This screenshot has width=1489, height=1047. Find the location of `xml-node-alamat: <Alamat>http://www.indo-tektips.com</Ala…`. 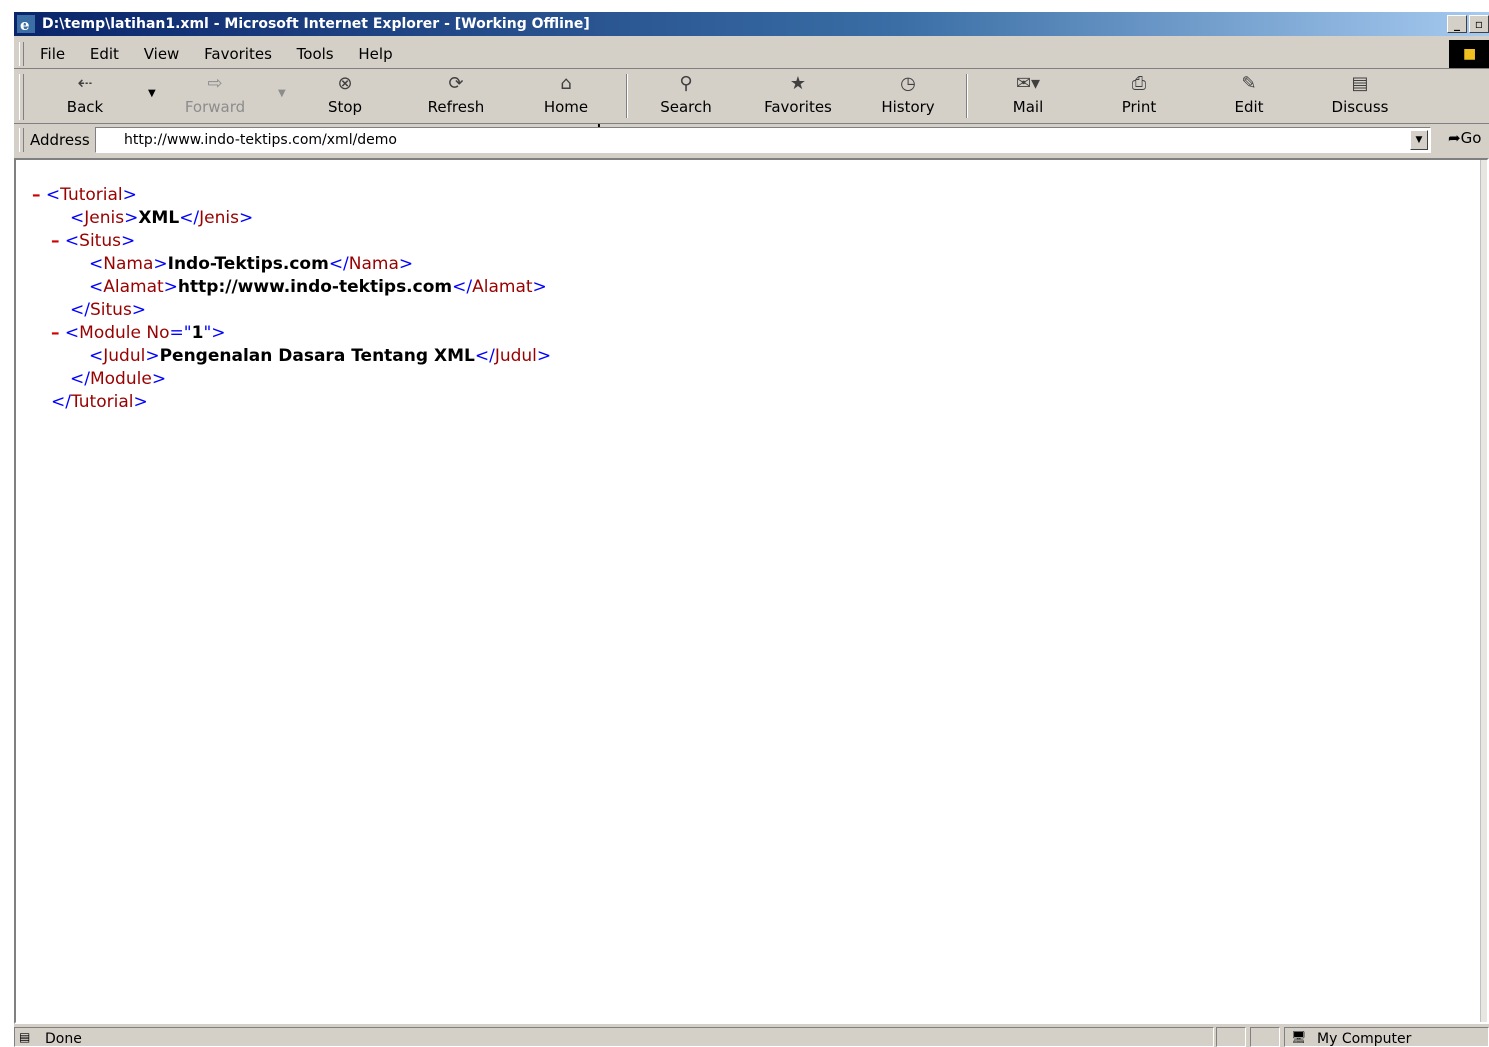

xml-node-alamat: <Alamat>http://www.indo-tektips.com</Ala… is located at coordinates (318, 287).